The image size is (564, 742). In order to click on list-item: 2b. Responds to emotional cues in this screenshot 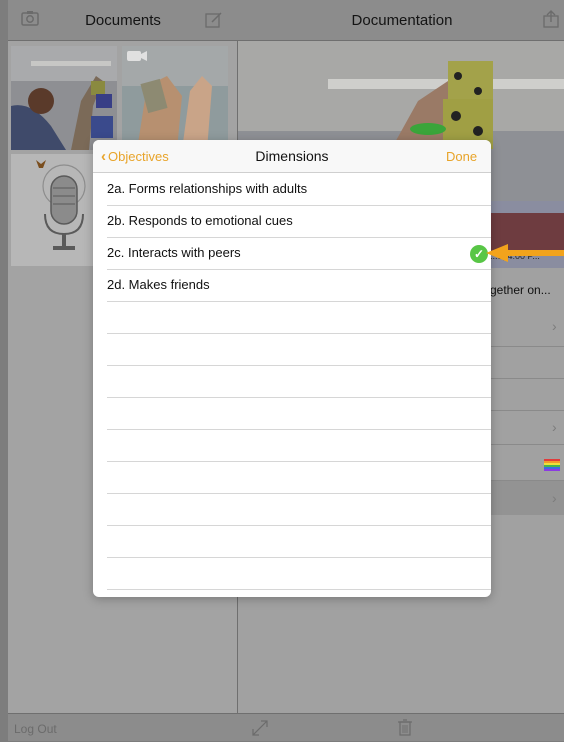, I will do `click(299, 221)`.